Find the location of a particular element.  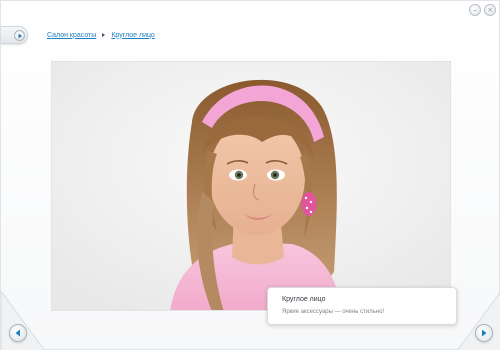

caption-title: Круглое лицо is located at coordinates (304, 299).